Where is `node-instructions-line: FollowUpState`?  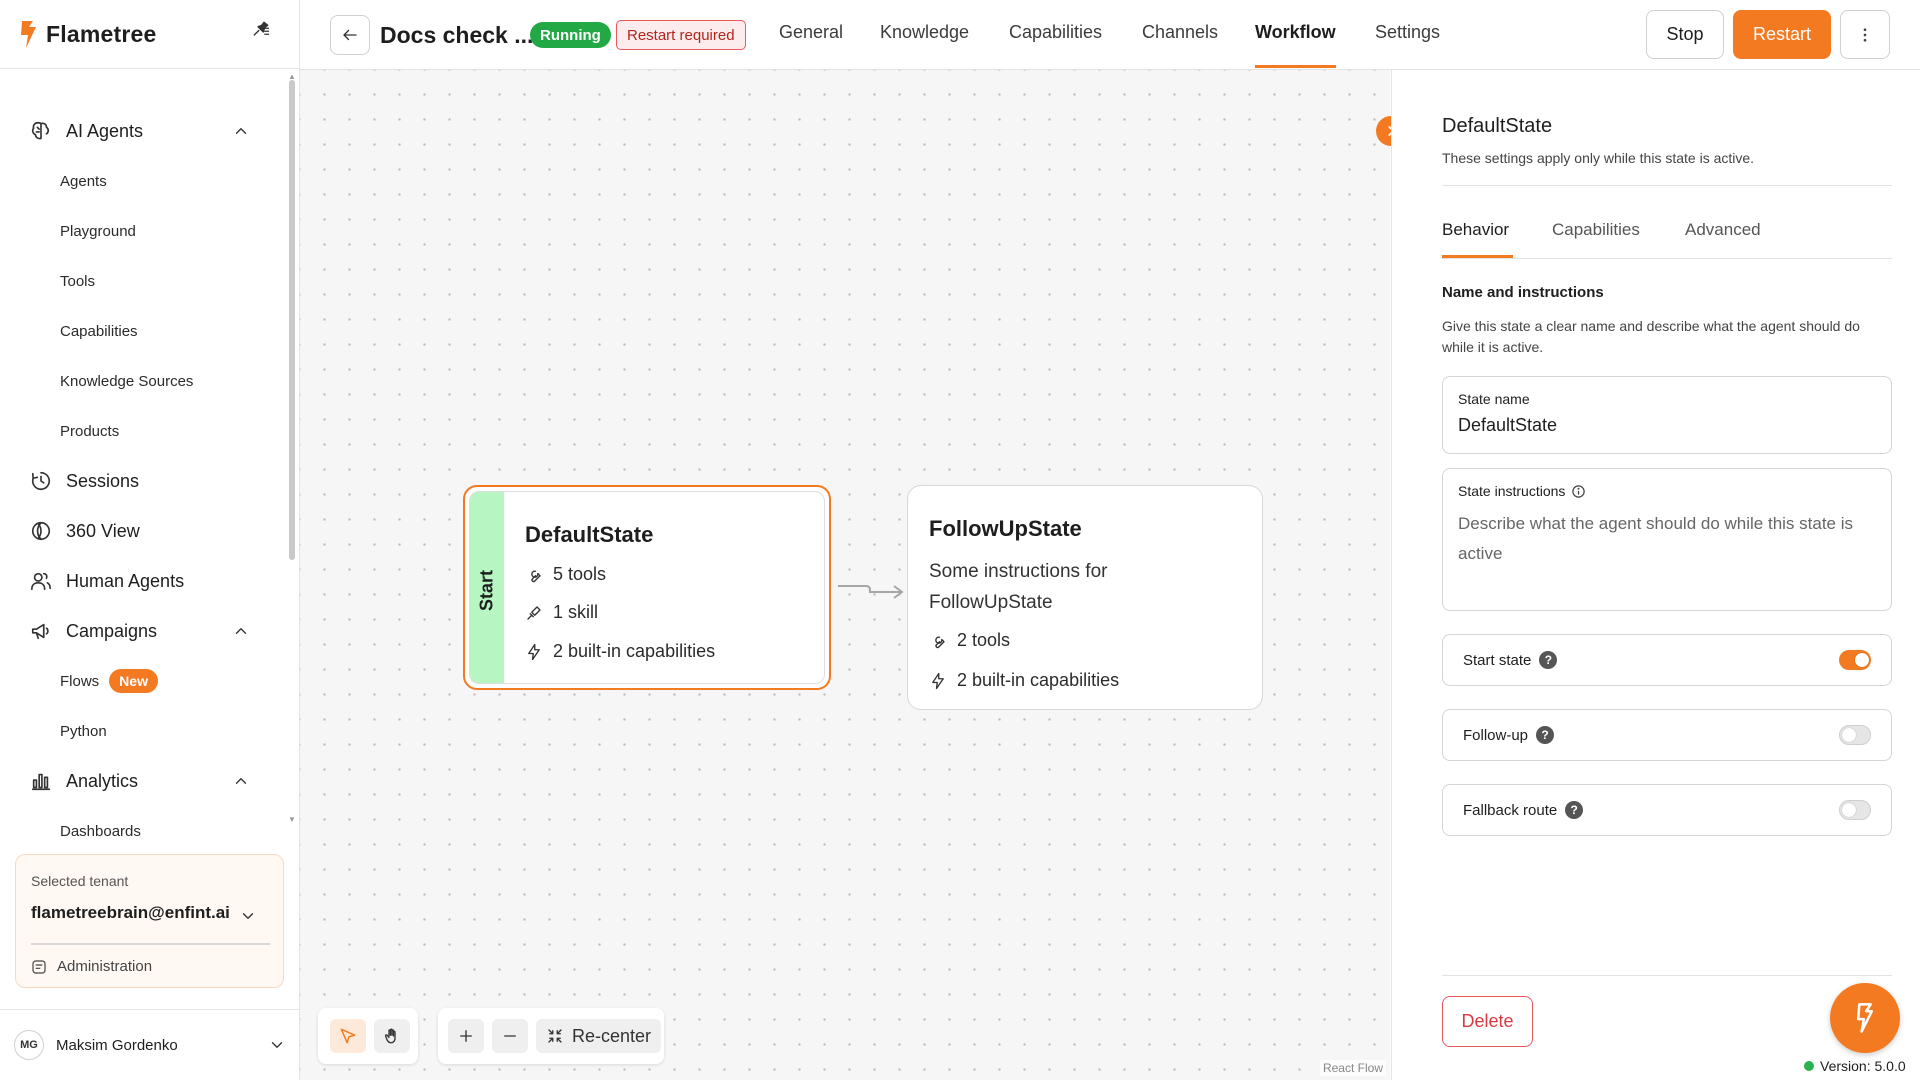
node-instructions-line: FollowUpState is located at coordinates (991, 602).